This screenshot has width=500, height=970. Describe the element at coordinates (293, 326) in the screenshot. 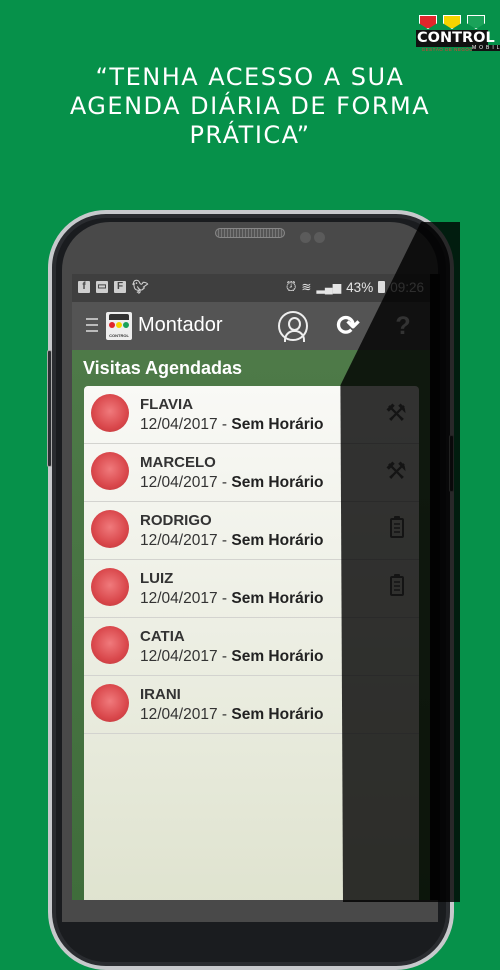

I see `user-icon` at that location.